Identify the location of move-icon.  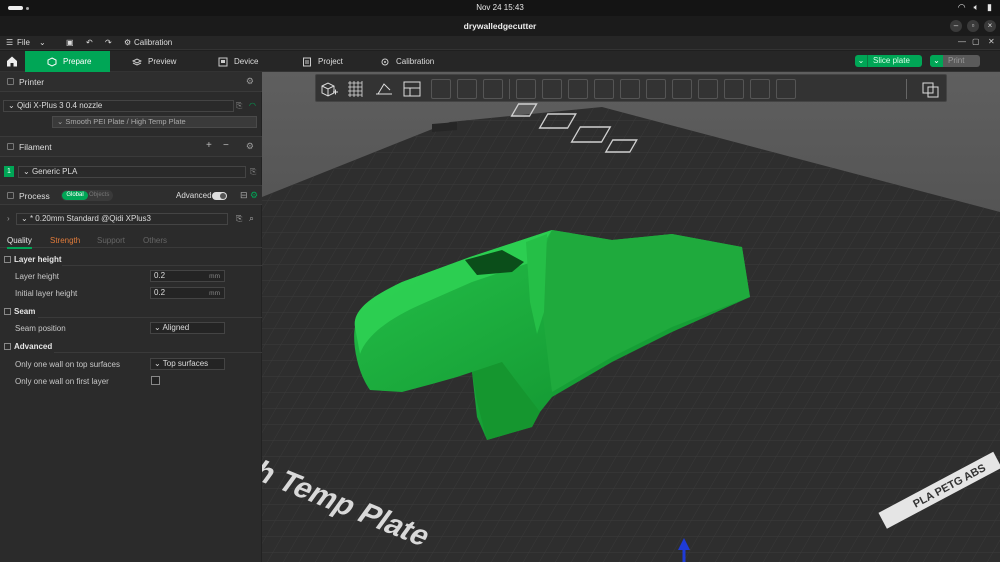
(526, 89).